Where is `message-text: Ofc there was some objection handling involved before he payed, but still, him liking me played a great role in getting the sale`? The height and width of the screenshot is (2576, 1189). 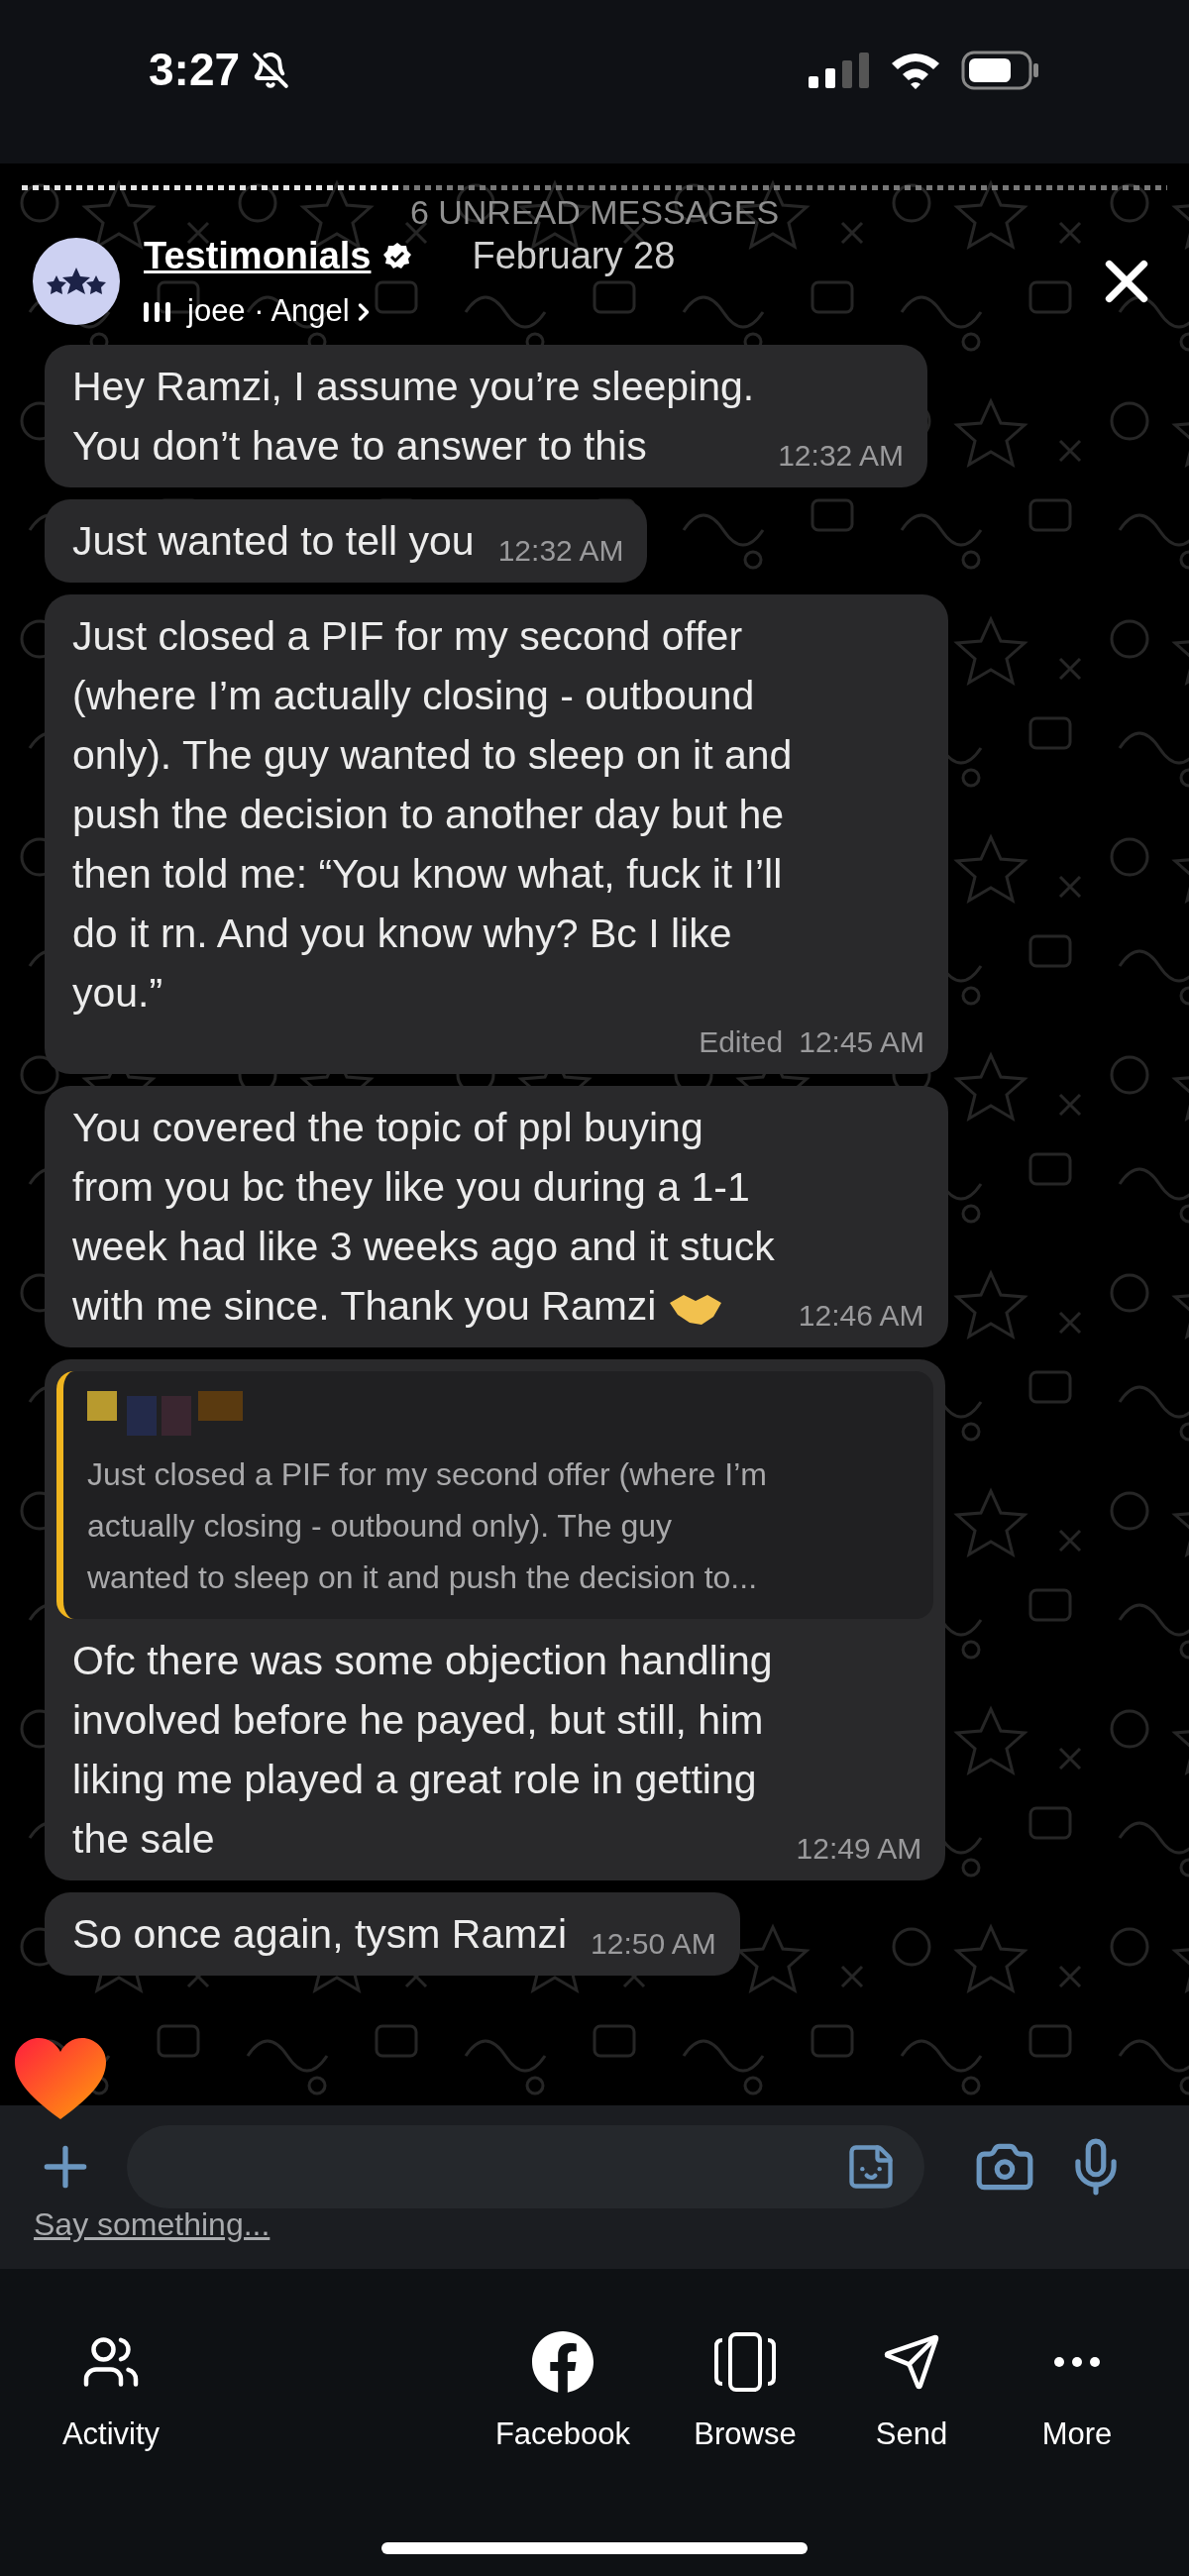 message-text: Ofc there was some objection handling involved before he payed, but still, him liking me played a great role in getting the sale is located at coordinates (422, 1751).